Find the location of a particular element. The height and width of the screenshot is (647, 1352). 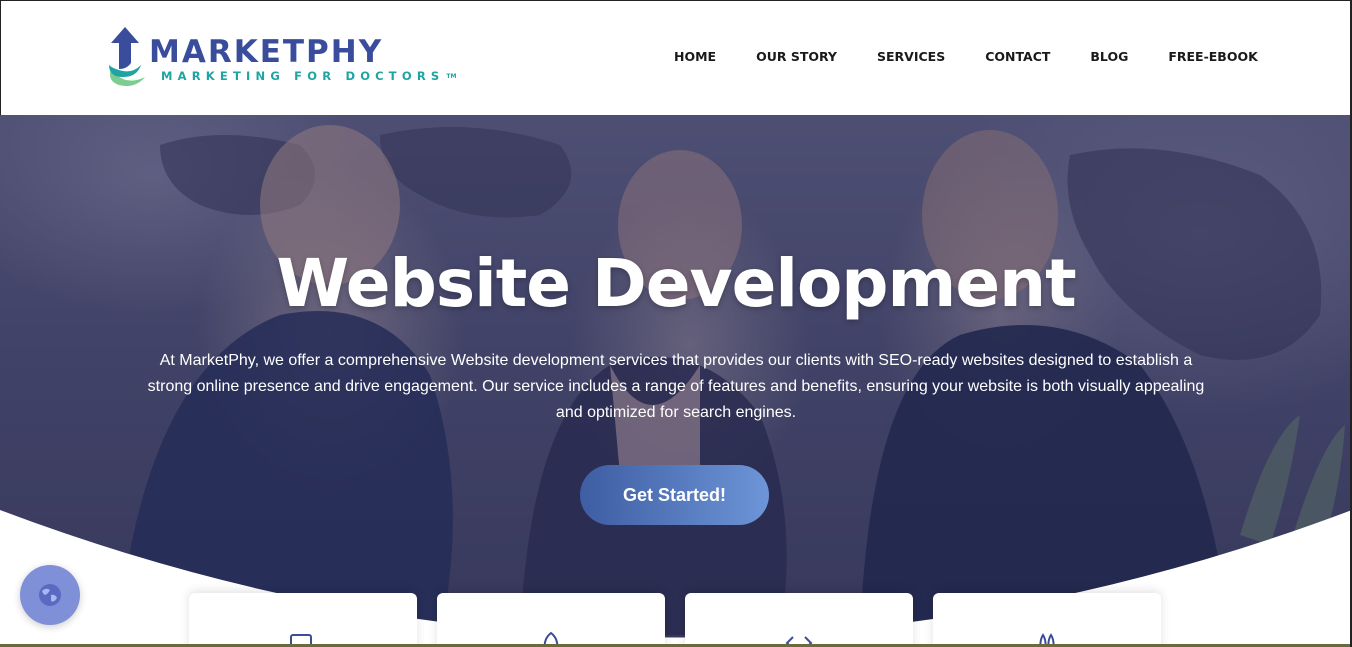

logo-tagline: MARKETING FOR DOCTORS TM is located at coordinates (309, 76).